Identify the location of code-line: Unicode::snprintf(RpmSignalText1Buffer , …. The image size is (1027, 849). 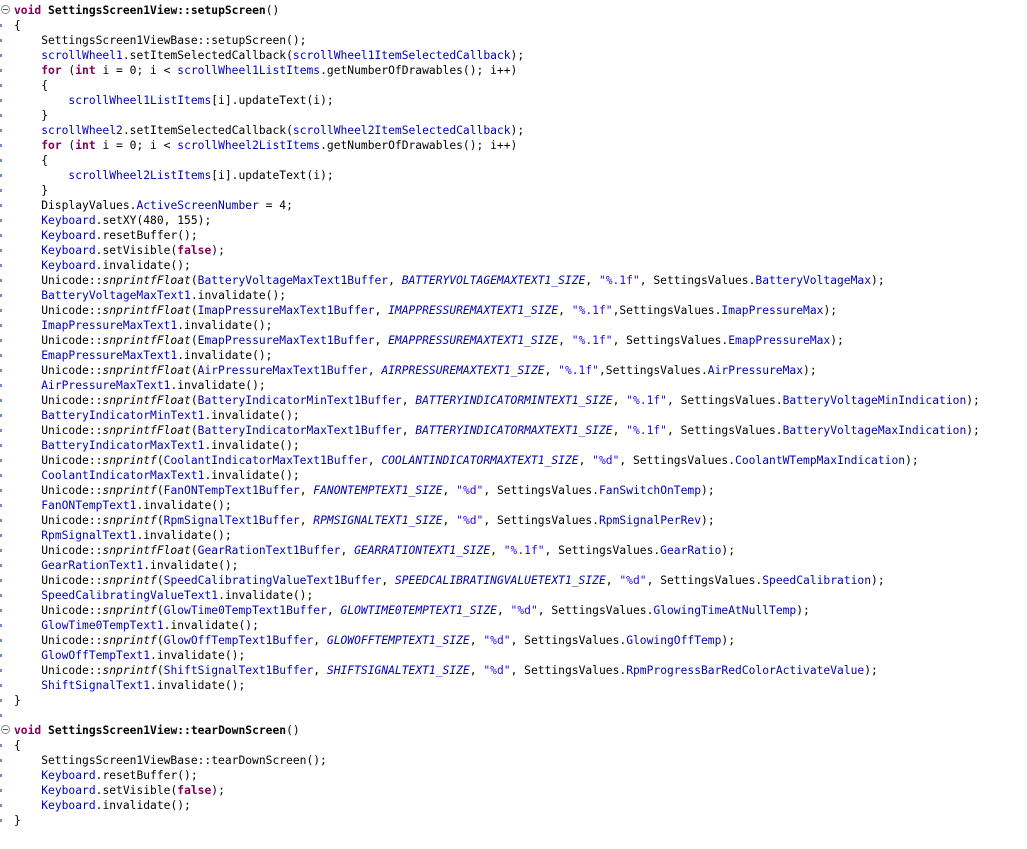
(513, 520).